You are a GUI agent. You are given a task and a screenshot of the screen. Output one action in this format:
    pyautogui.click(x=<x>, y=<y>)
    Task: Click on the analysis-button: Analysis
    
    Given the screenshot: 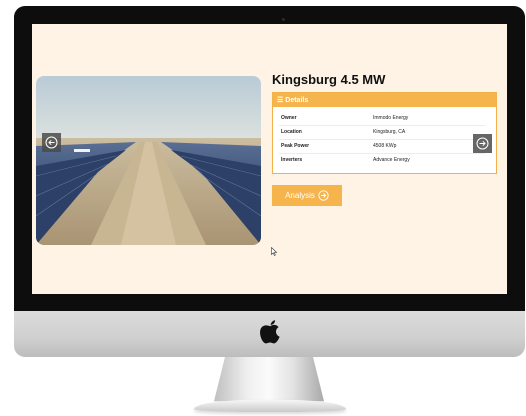 What is the action you would take?
    pyautogui.click(x=307, y=195)
    